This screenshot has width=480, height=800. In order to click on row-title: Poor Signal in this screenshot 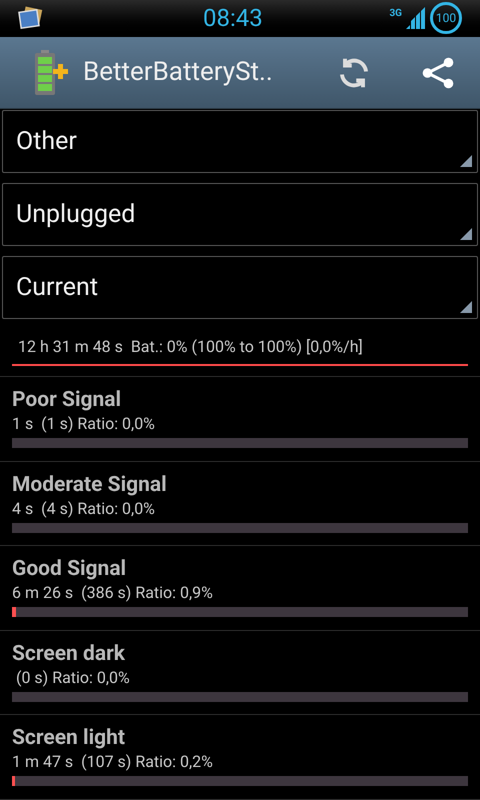, I will do `click(67, 400)`.